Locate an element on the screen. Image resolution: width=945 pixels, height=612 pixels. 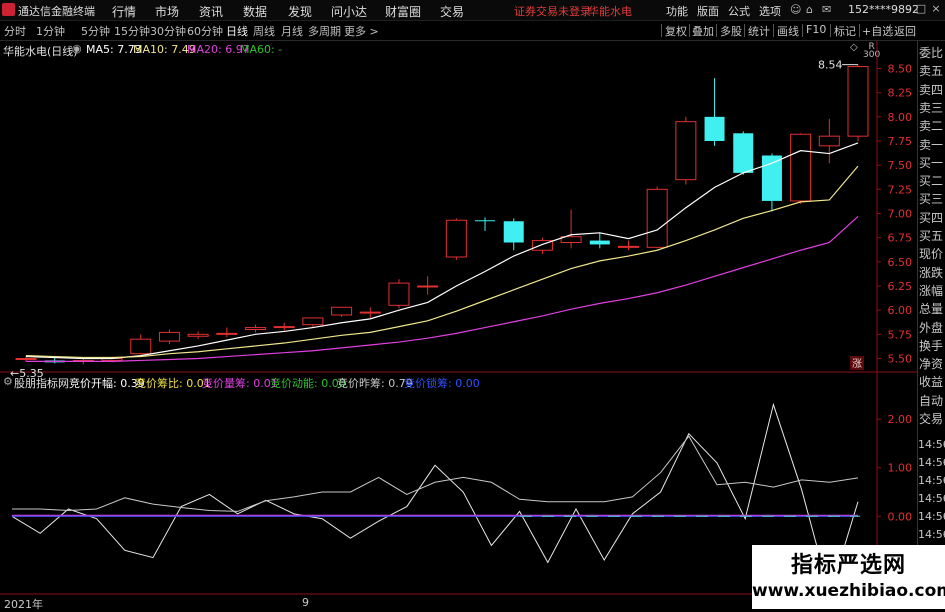
quote-label: 买二 is located at coordinates (931, 181).